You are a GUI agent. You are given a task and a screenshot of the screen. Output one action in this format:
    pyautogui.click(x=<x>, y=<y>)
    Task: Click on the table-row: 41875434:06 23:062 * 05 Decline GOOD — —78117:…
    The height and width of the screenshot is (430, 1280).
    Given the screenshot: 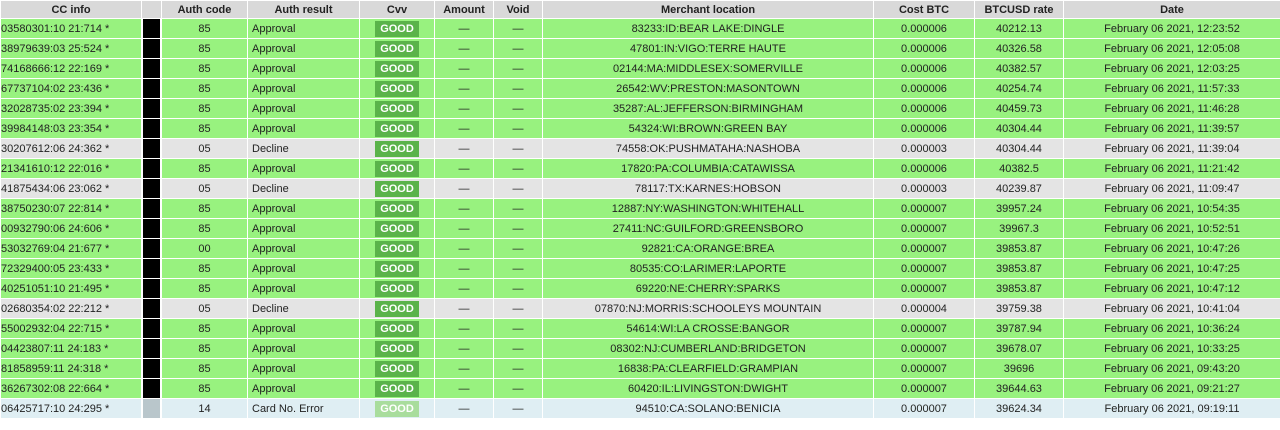 What is the action you would take?
    pyautogui.click(x=640, y=188)
    